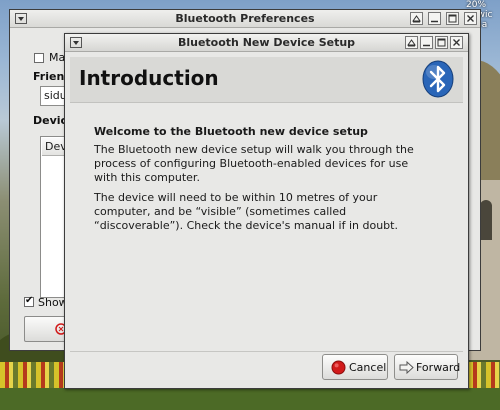  I want to click on checkbox-label: Ma, so click(57, 57).